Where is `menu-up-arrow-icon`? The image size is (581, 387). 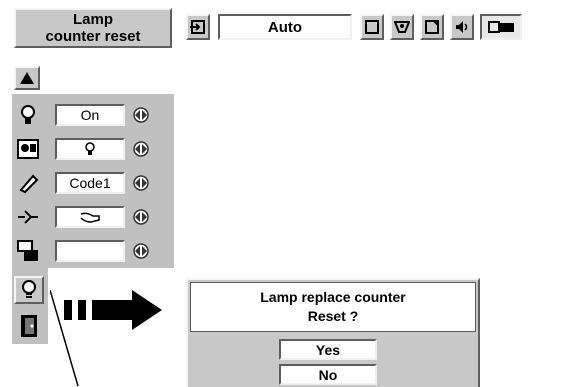 menu-up-arrow-icon is located at coordinates (27, 78).